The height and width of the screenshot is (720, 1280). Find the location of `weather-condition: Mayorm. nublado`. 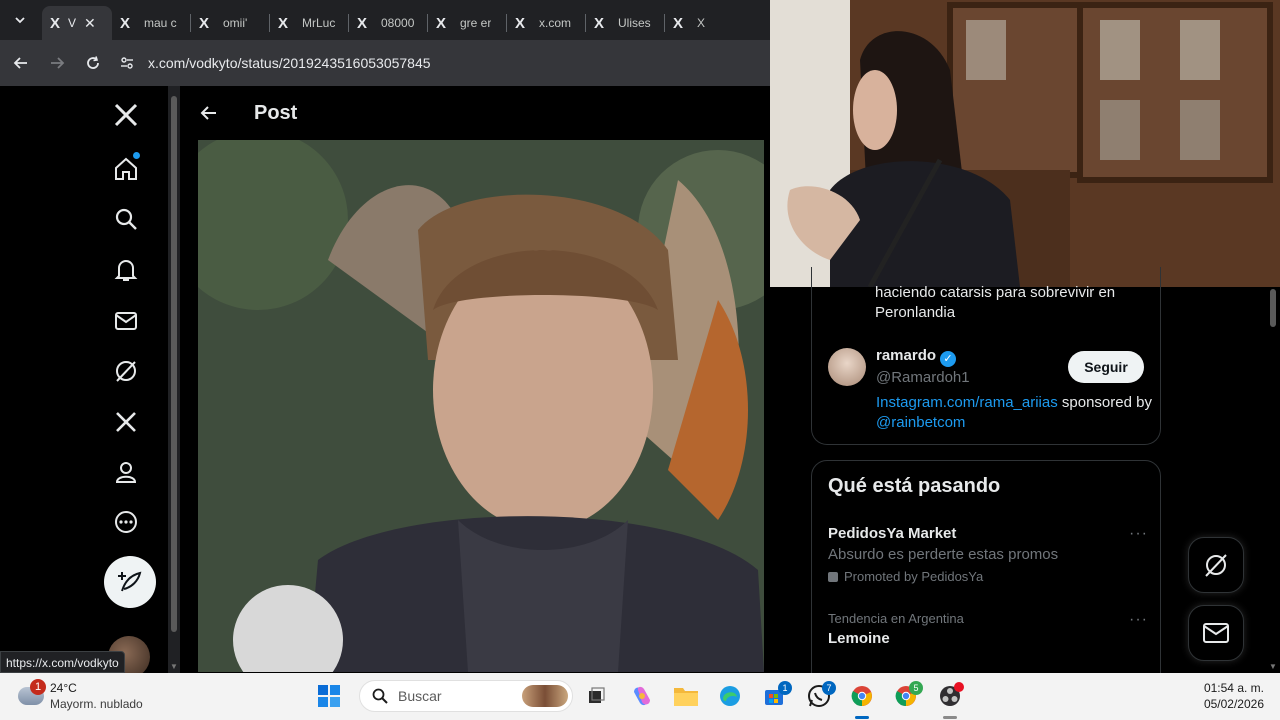

weather-condition: Mayorm. nublado is located at coordinates (96, 704).